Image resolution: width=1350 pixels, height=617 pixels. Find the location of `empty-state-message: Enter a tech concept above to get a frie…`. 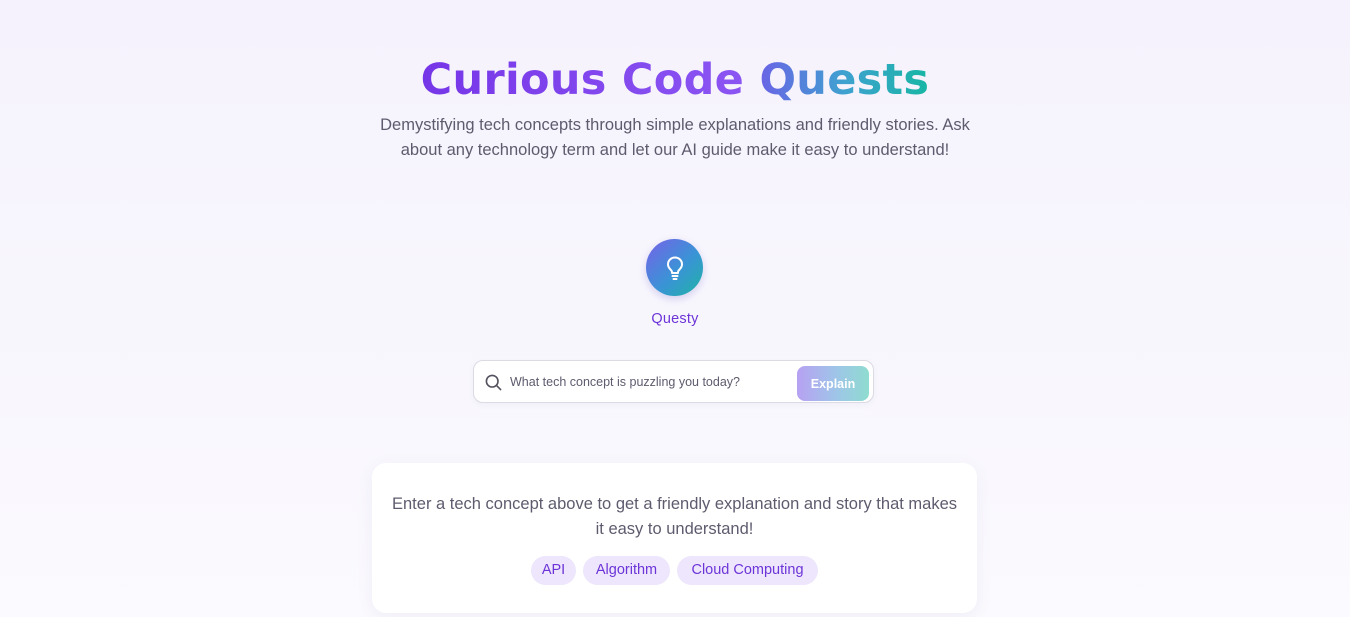

empty-state-message: Enter a tech concept above to get a frie… is located at coordinates (675, 516).